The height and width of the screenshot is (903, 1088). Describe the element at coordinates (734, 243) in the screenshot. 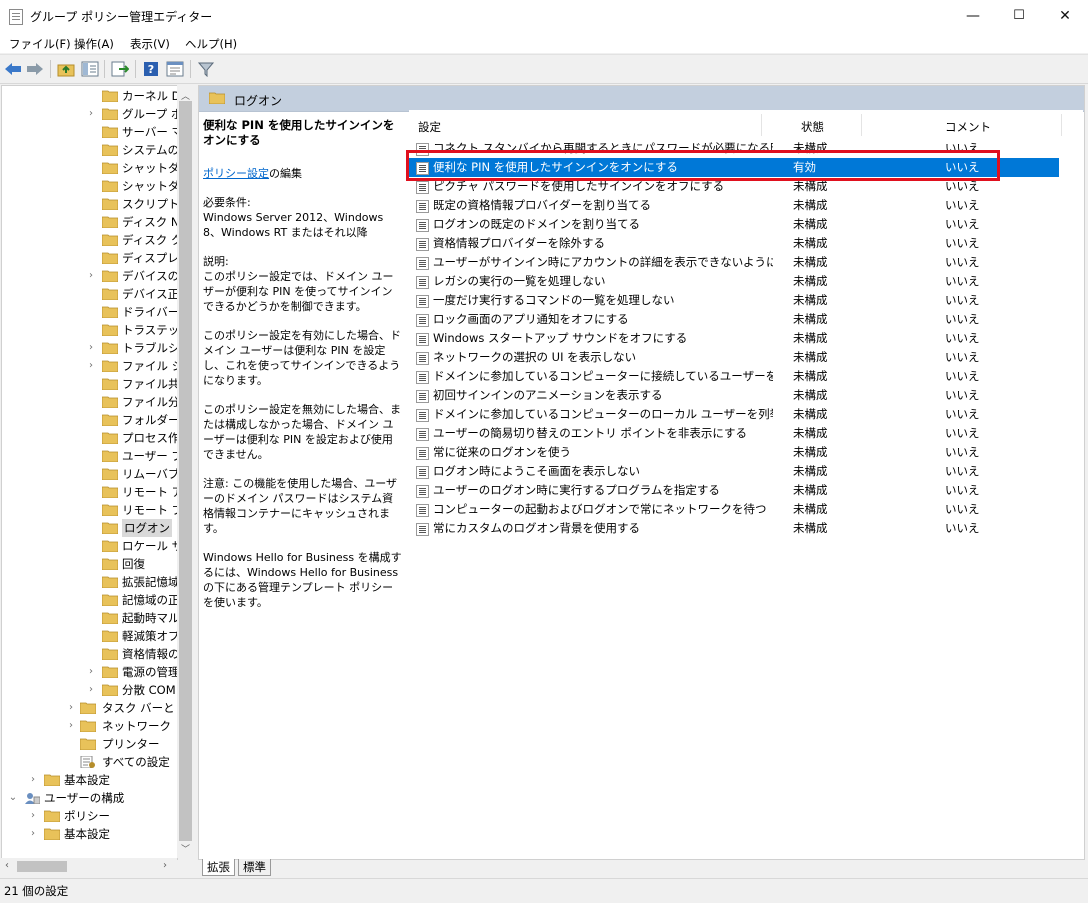

I see `policy-row: 資格情報プロバイダーを除外する 未構成 いいえ` at that location.